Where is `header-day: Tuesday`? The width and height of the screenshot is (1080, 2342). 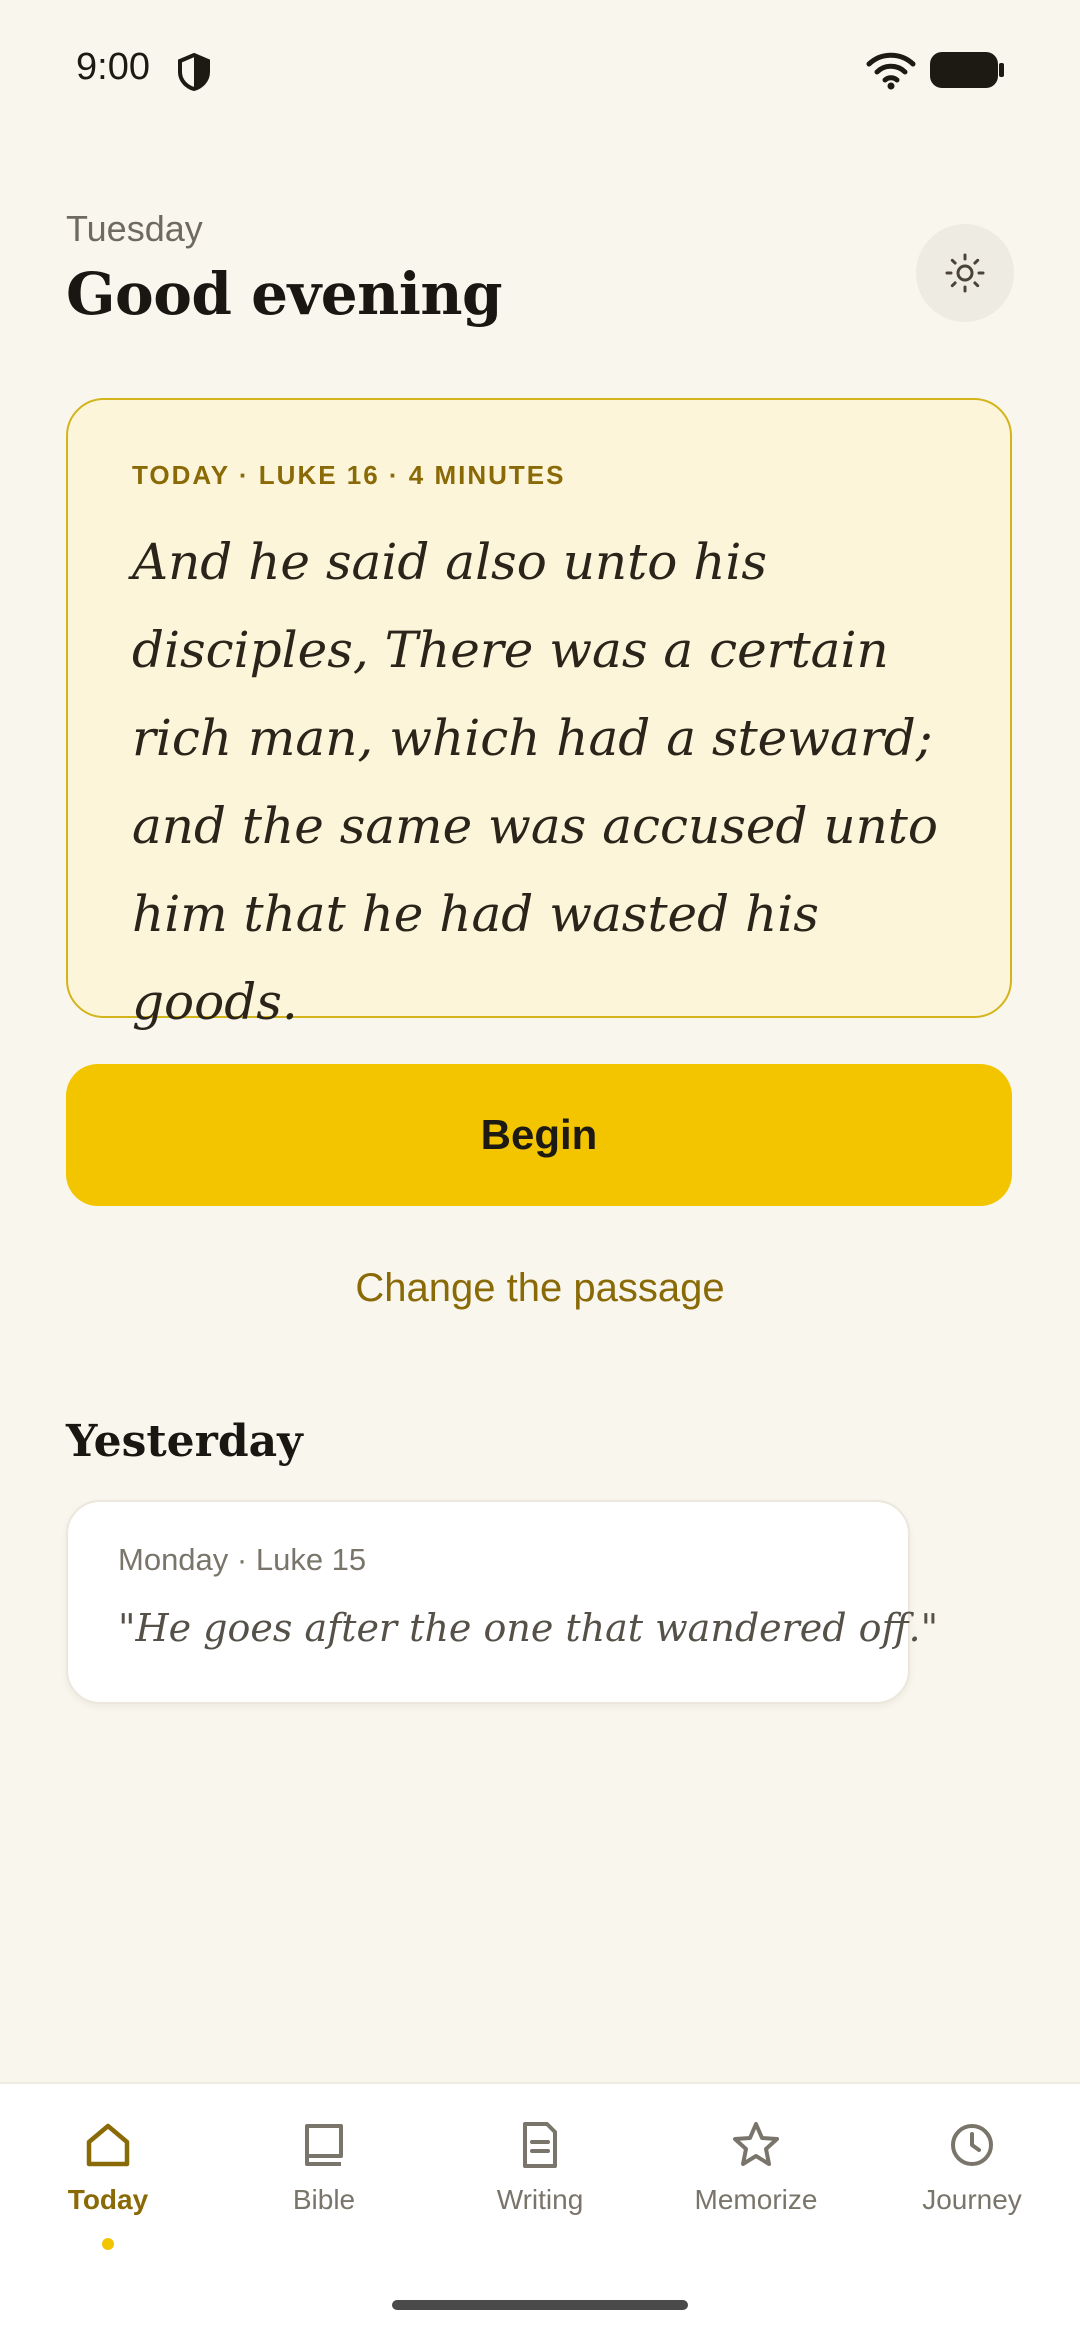
header-day: Tuesday is located at coordinates (134, 228).